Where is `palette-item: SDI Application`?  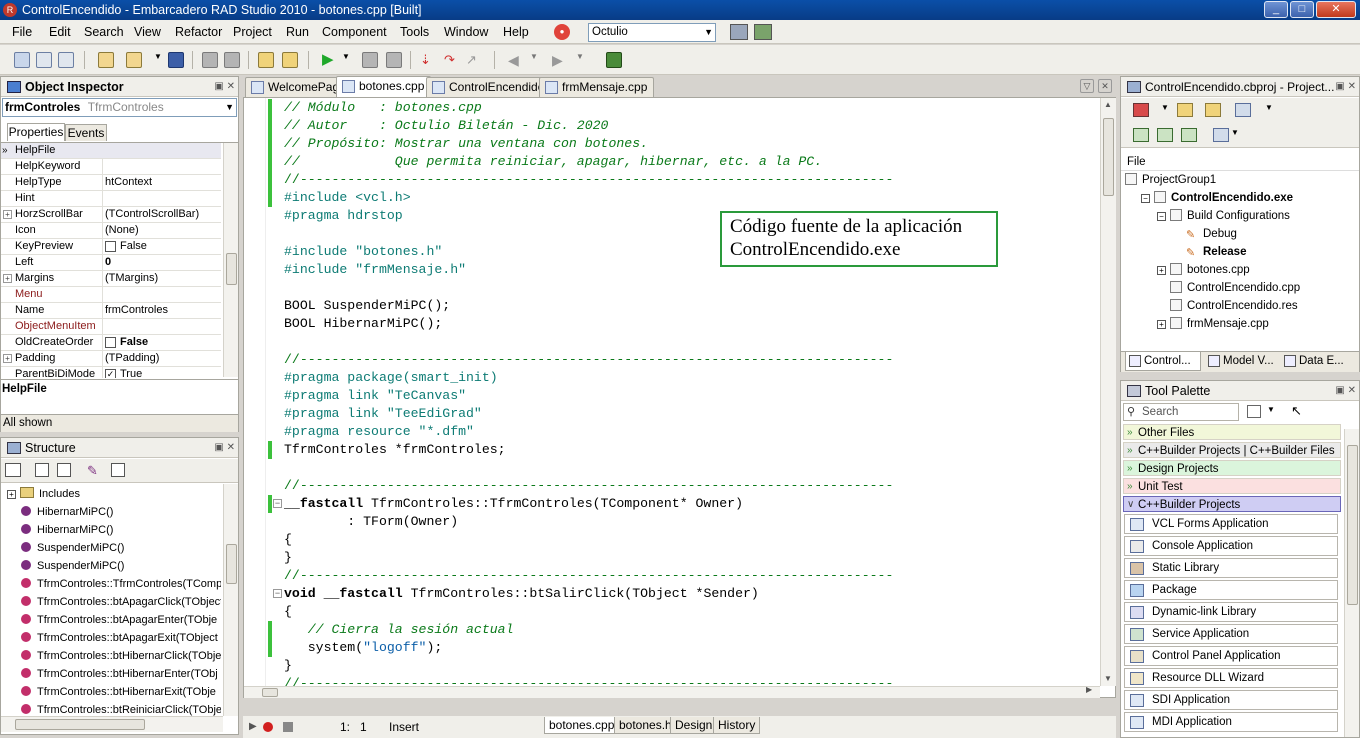 palette-item: SDI Application is located at coordinates (1231, 700).